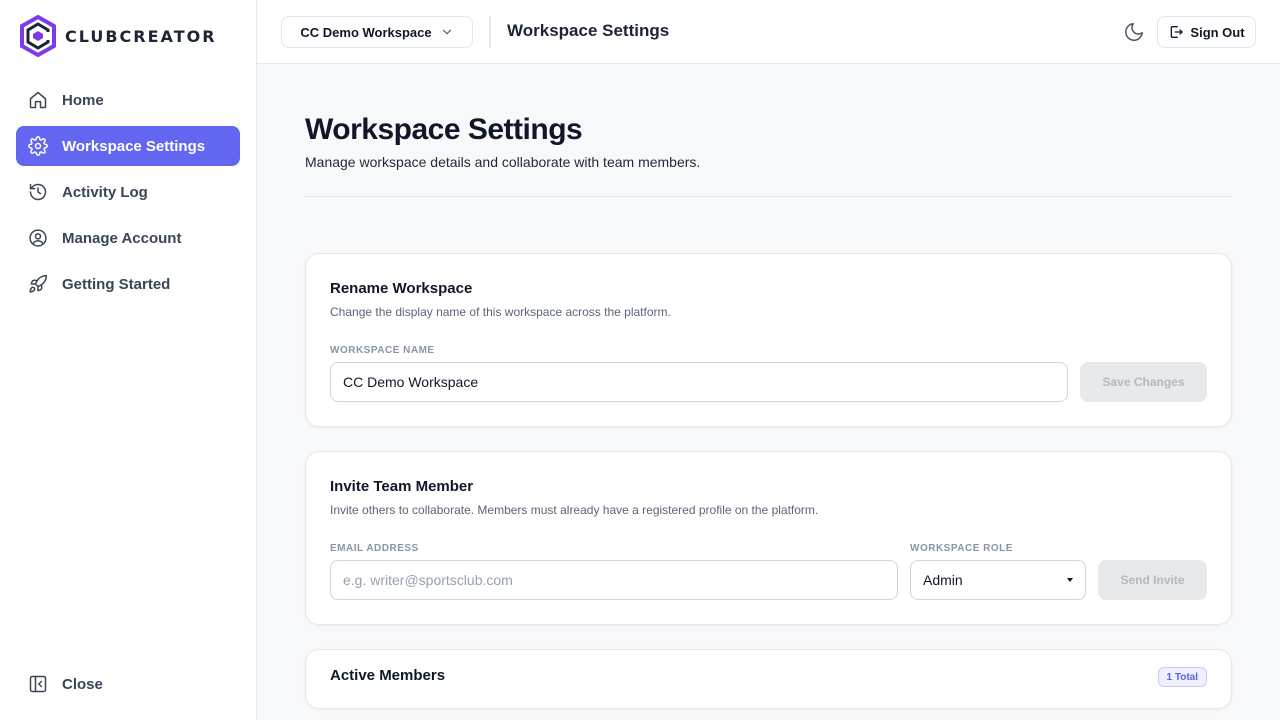  I want to click on sidebar-item-workspace-settings: Workspace Settings, so click(128, 146).